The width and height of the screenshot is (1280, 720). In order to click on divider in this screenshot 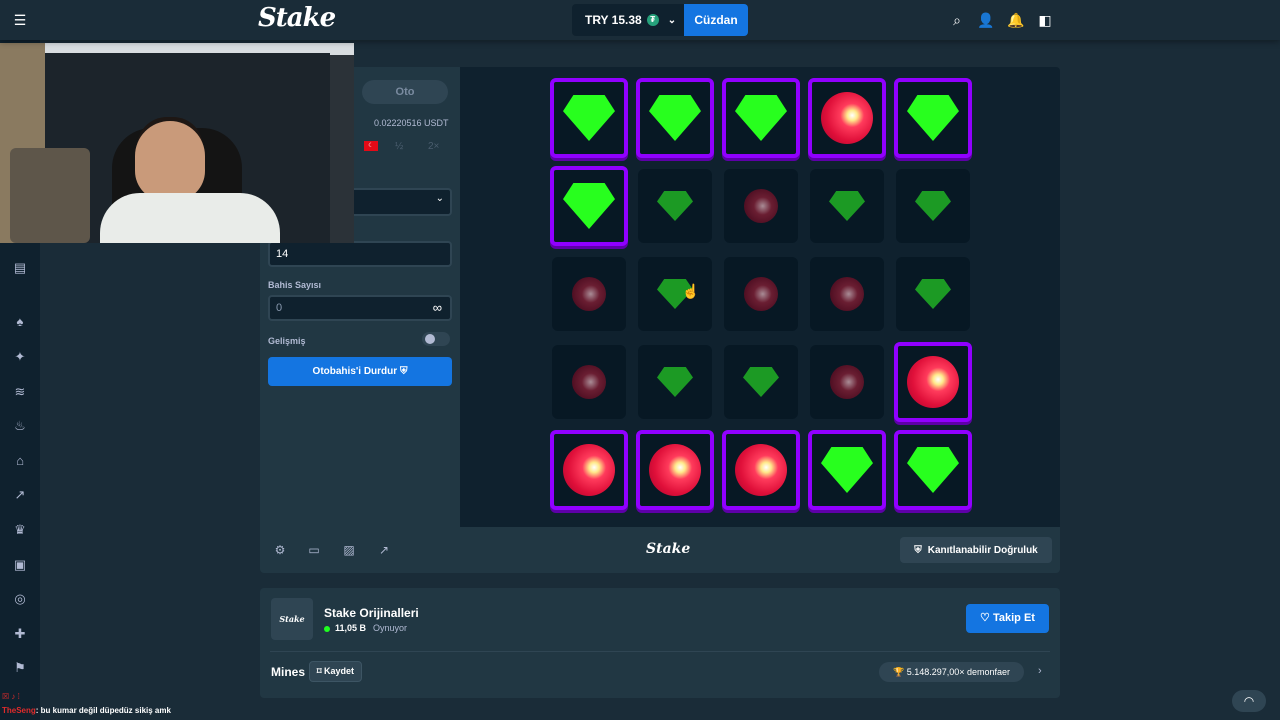, I will do `click(660, 651)`.